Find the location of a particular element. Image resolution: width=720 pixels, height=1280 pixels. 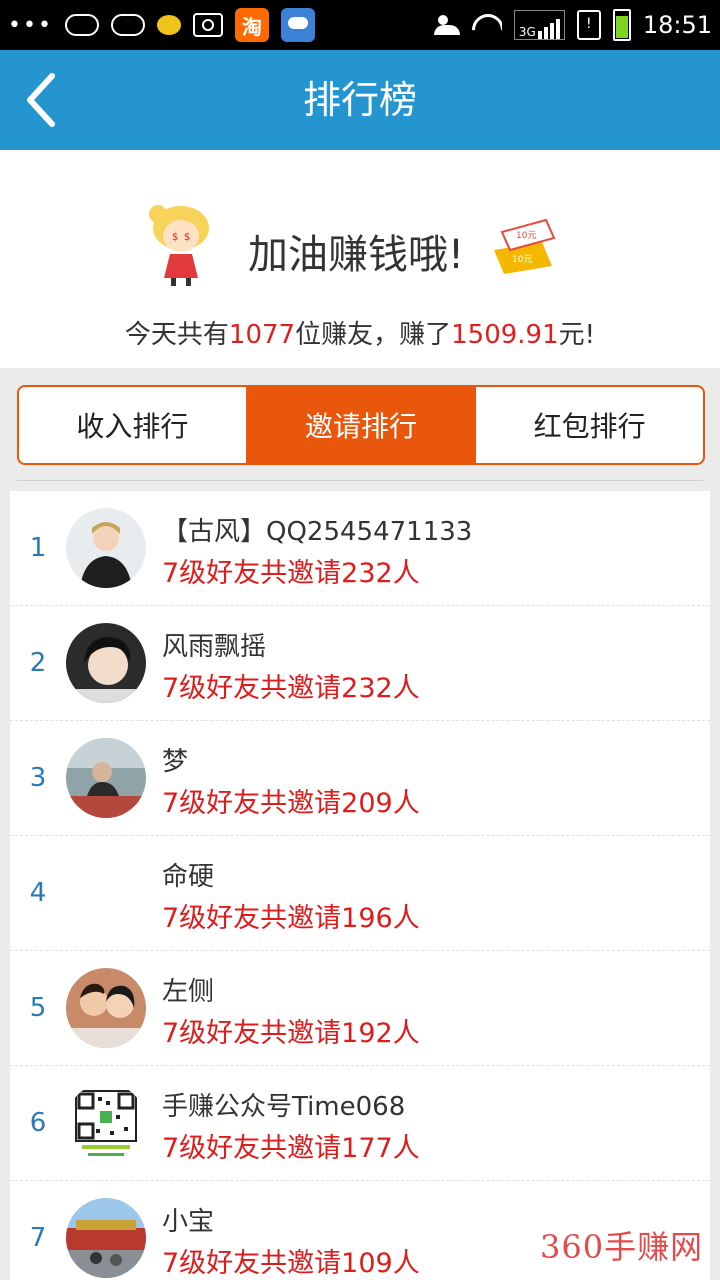

battery-icon is located at coordinates (621, 25).